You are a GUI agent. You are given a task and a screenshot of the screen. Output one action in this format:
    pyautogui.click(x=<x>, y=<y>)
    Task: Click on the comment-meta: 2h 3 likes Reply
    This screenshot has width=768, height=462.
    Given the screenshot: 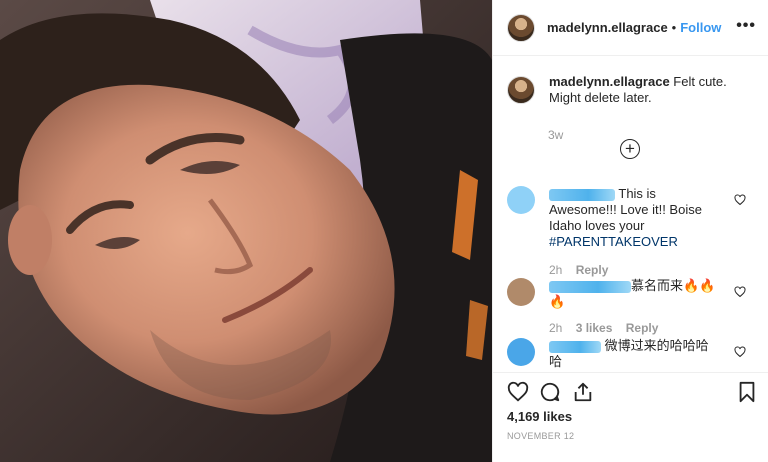 What is the action you would take?
    pyautogui.click(x=633, y=328)
    